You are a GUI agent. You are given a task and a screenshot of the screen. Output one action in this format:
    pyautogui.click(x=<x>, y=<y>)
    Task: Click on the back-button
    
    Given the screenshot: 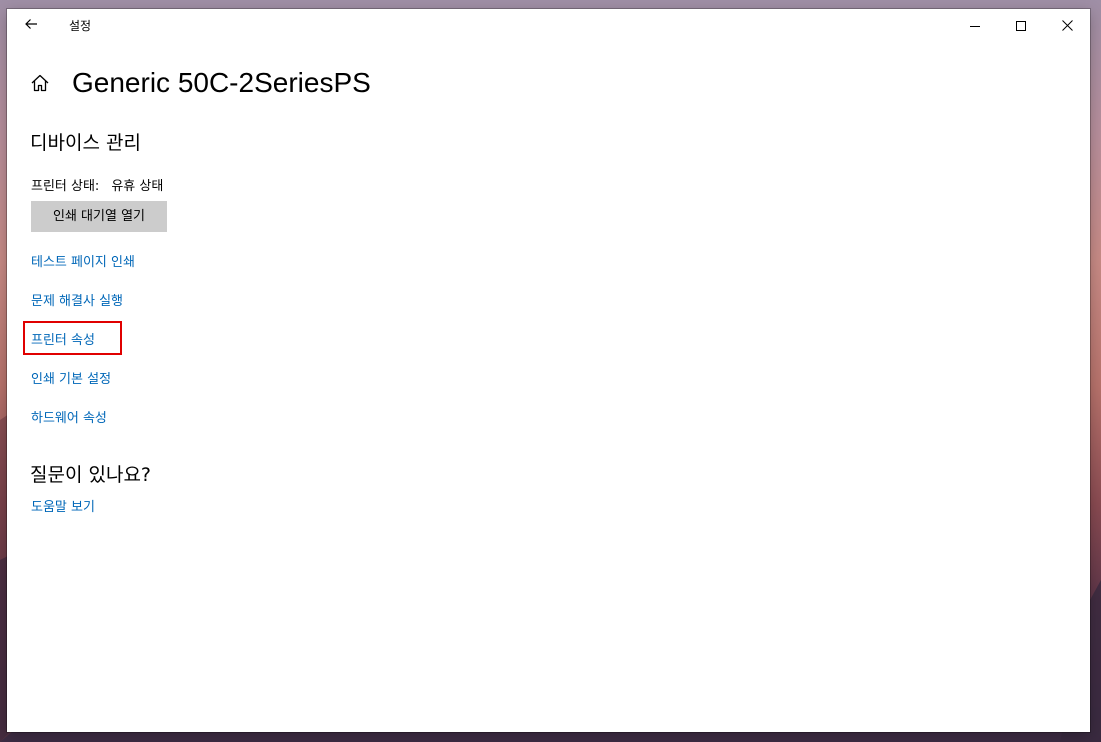 What is the action you would take?
    pyautogui.click(x=31, y=25)
    